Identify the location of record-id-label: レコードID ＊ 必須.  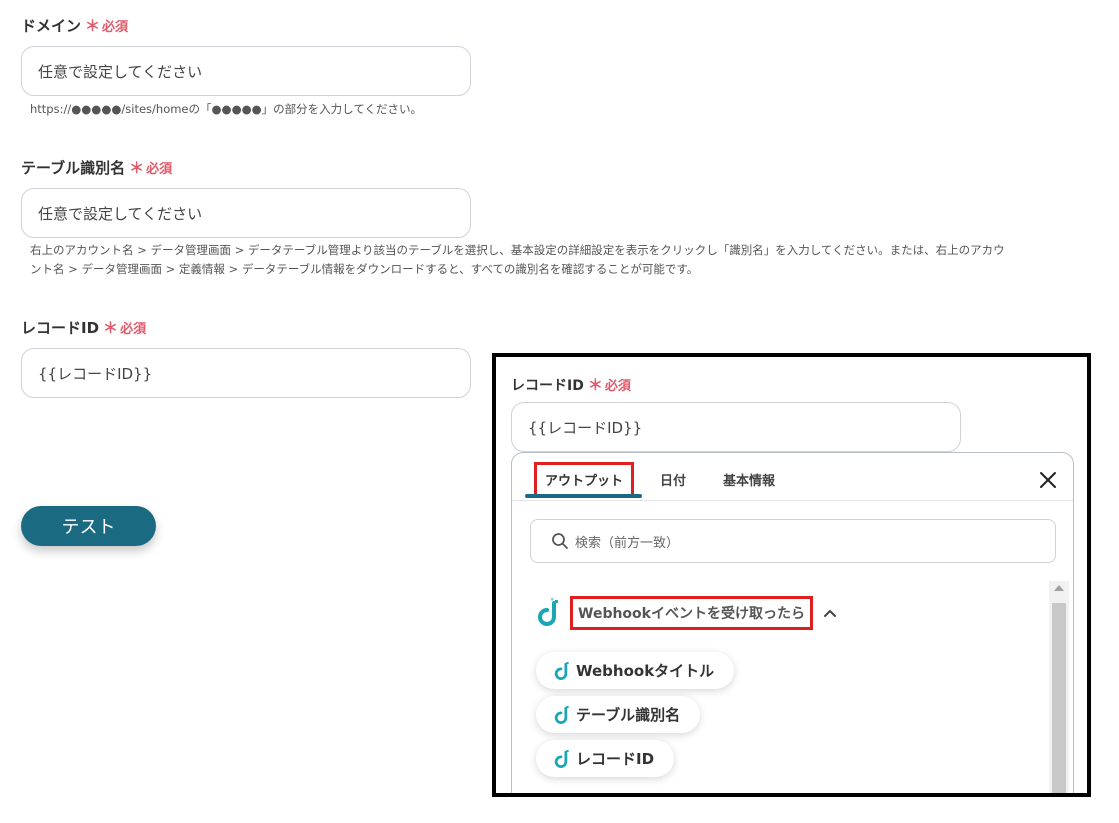
(83, 327).